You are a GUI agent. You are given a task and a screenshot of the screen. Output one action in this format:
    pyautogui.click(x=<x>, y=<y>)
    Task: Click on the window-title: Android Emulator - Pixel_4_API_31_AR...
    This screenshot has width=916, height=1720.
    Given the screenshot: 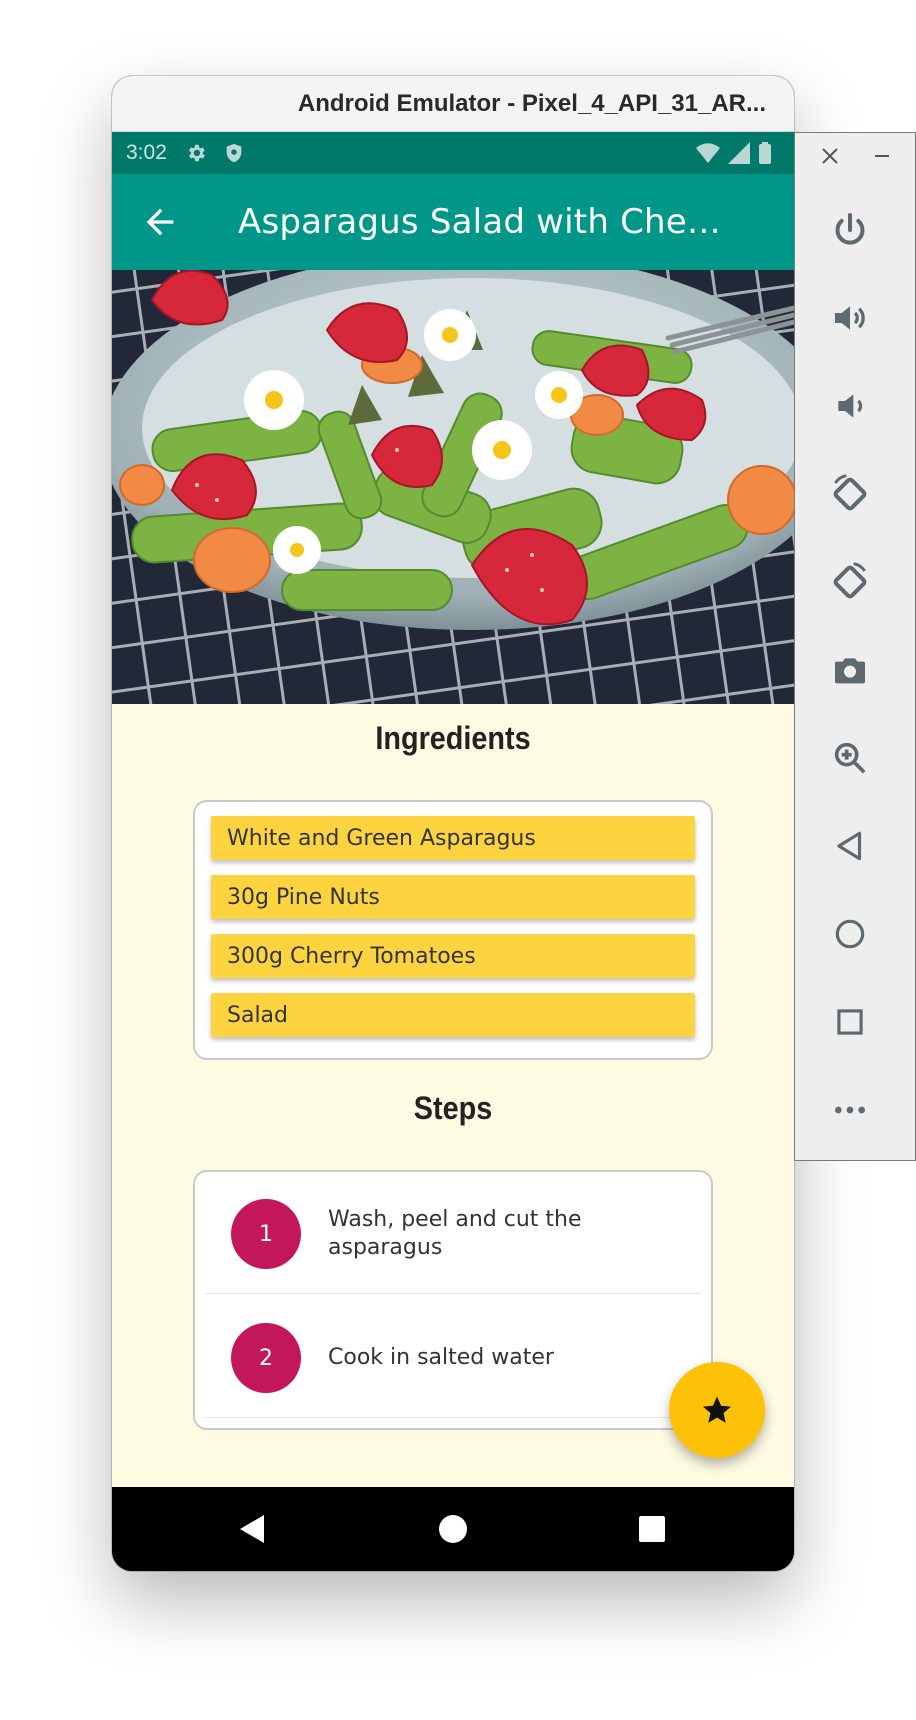 What is the action you would take?
    pyautogui.click(x=531, y=103)
    